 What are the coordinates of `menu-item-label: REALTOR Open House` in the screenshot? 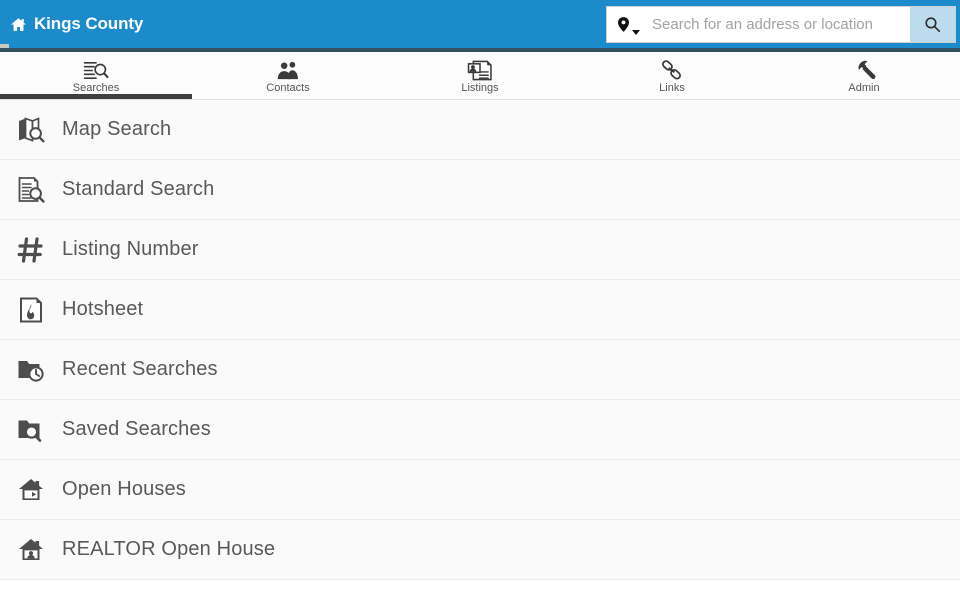 It's located at (169, 549).